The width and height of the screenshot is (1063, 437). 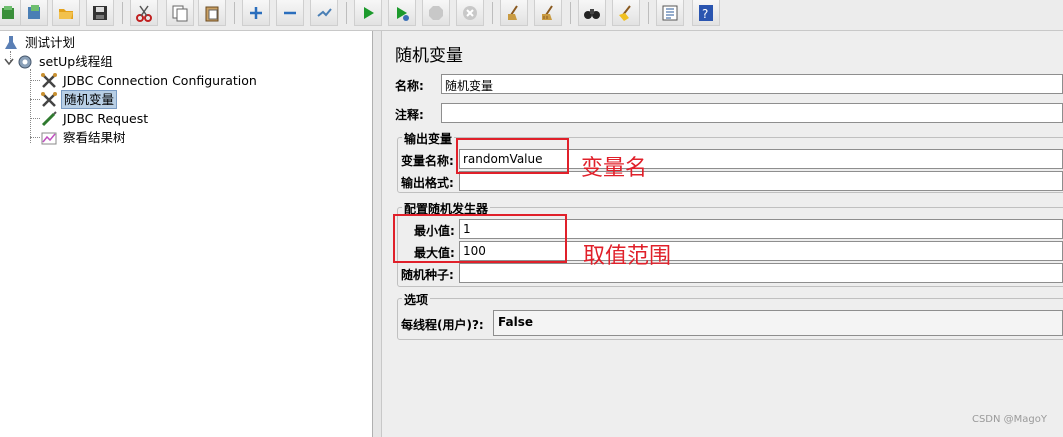 What do you see at coordinates (427, 183) in the screenshot?
I see `output-format-label: 输出格式:` at bounding box center [427, 183].